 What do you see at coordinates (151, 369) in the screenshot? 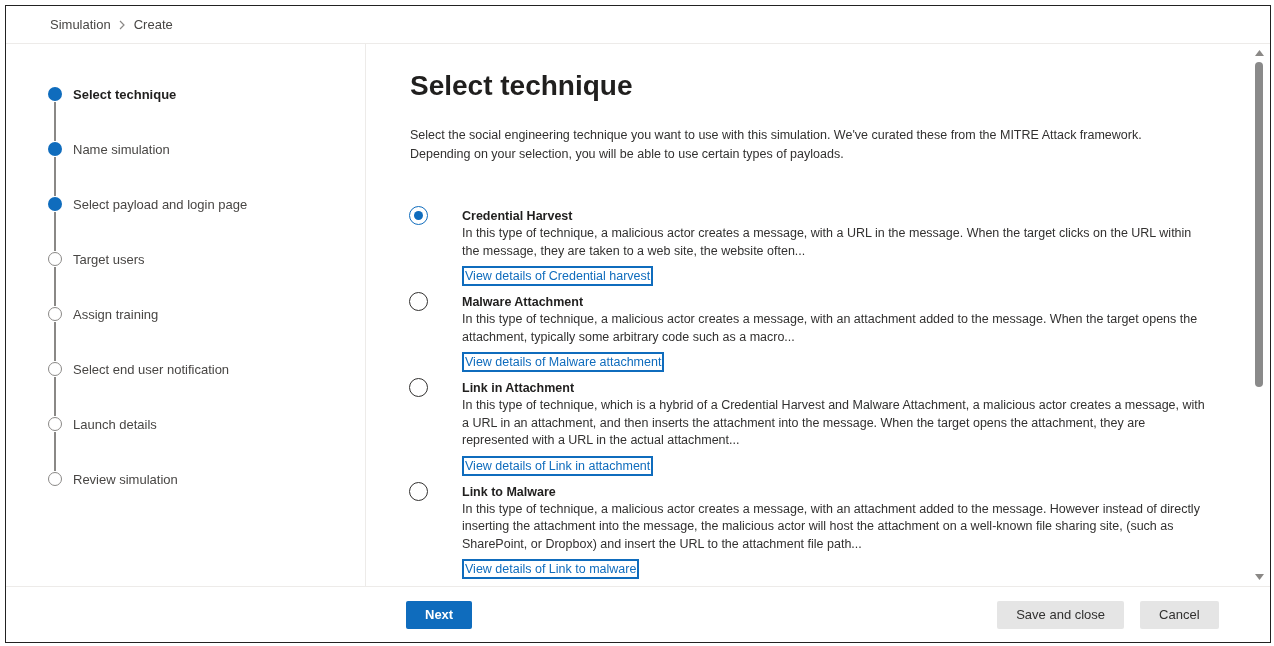
I see `step-label: Select end user notification` at bounding box center [151, 369].